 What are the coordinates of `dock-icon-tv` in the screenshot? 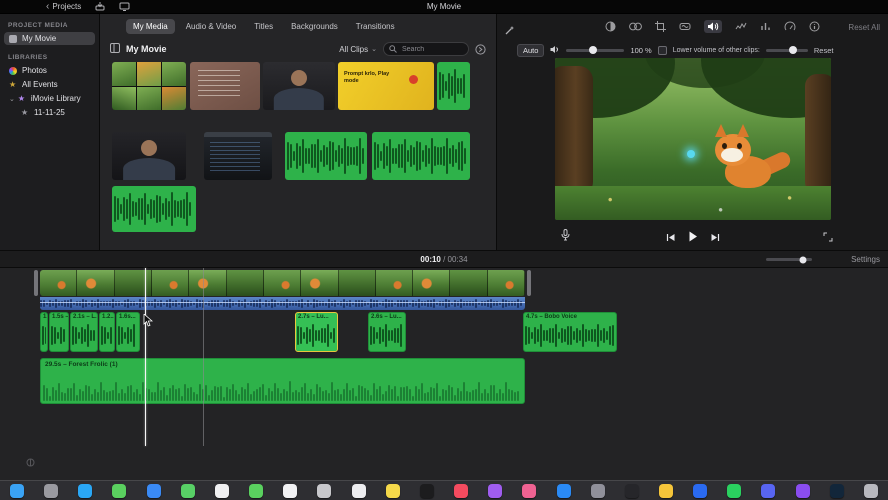 It's located at (426, 490).